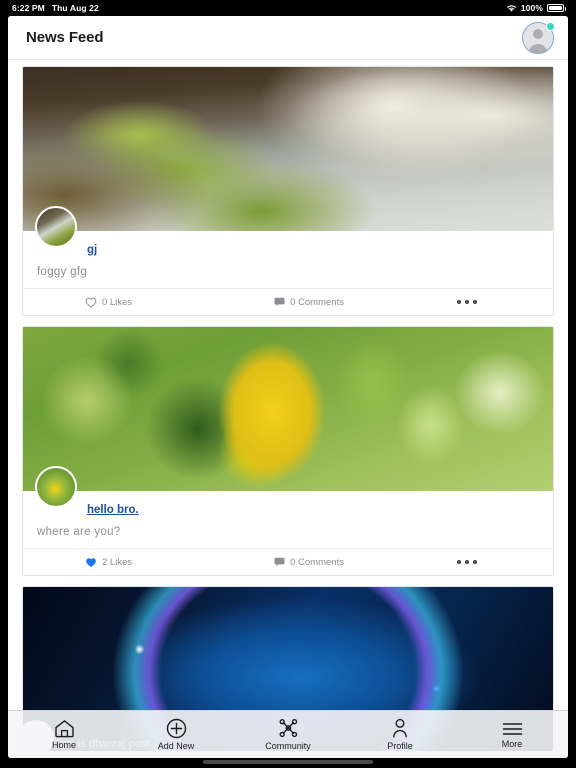  Describe the element at coordinates (512, 728) in the screenshot. I see `hamburger-menu-icon` at that location.